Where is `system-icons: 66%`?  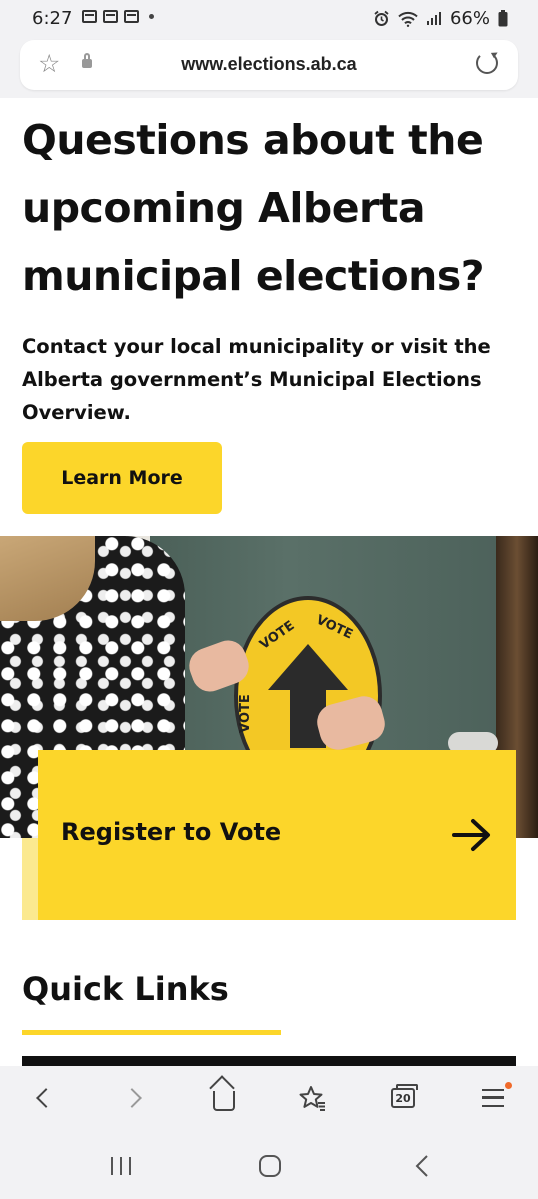 system-icons: 66% is located at coordinates (440, 18).